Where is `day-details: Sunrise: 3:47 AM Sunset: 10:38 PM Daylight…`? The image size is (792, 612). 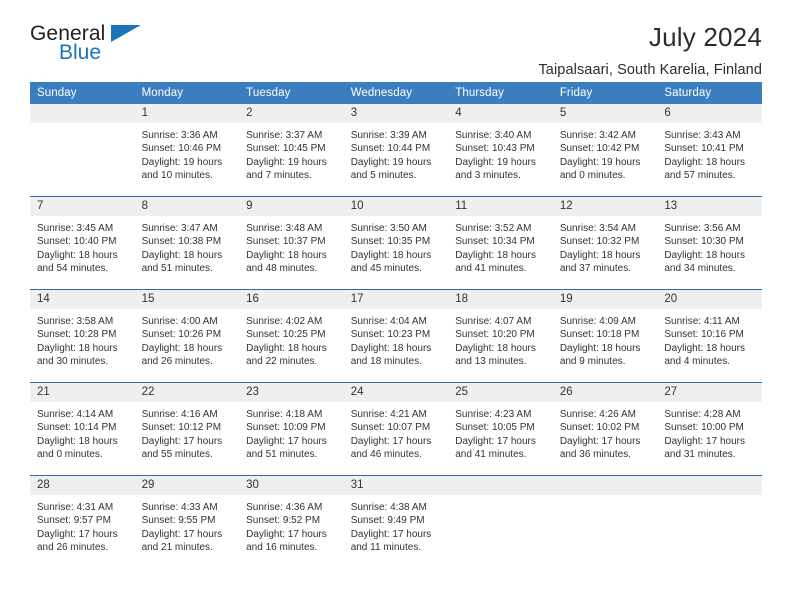
day-details: Sunrise: 3:47 AM Sunset: 10:38 PM Daylight… is located at coordinates (187, 246).